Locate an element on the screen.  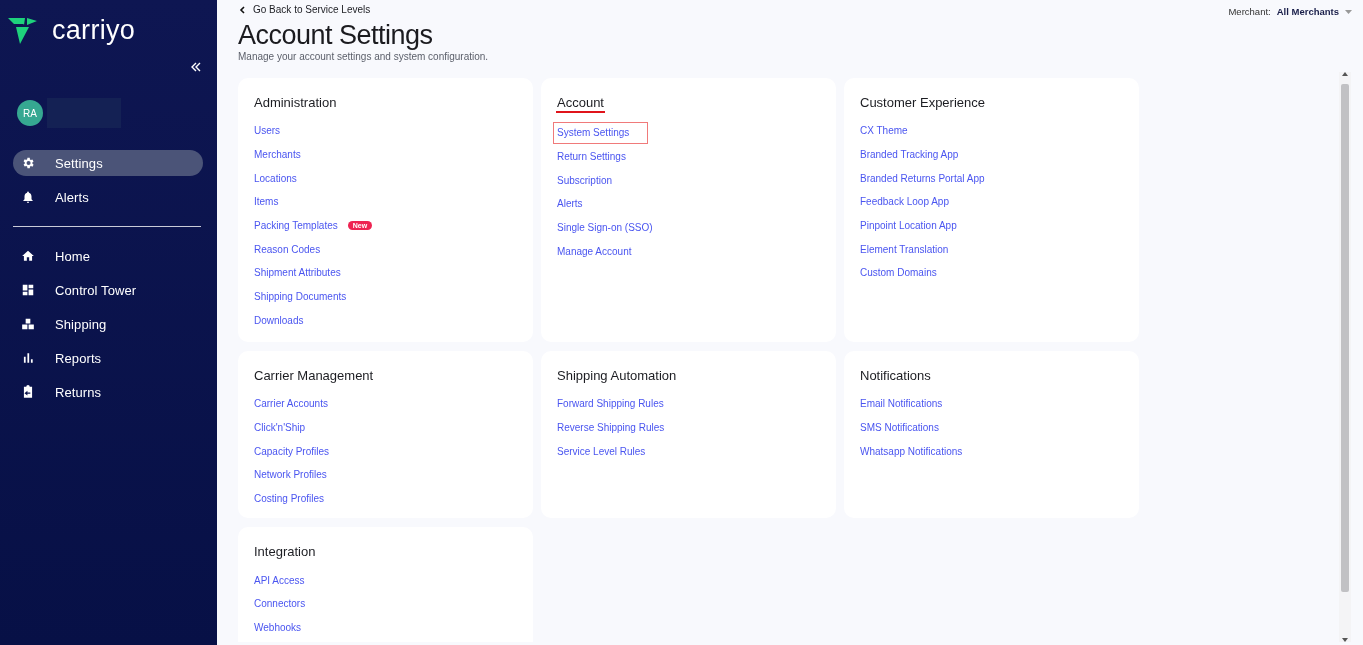
settings-link: Branded Returns Portal App is located at coordinates (922, 178).